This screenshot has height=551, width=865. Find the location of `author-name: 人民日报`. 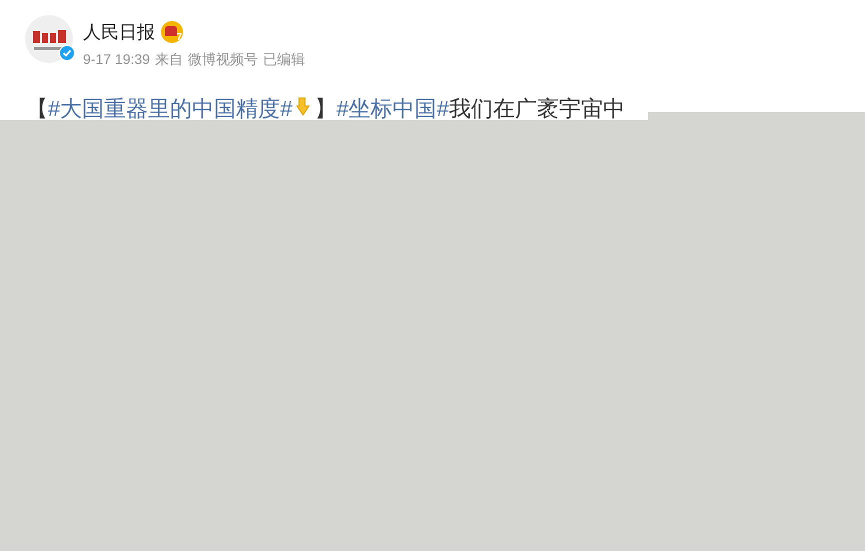

author-name: 人民日报 is located at coordinates (119, 32).